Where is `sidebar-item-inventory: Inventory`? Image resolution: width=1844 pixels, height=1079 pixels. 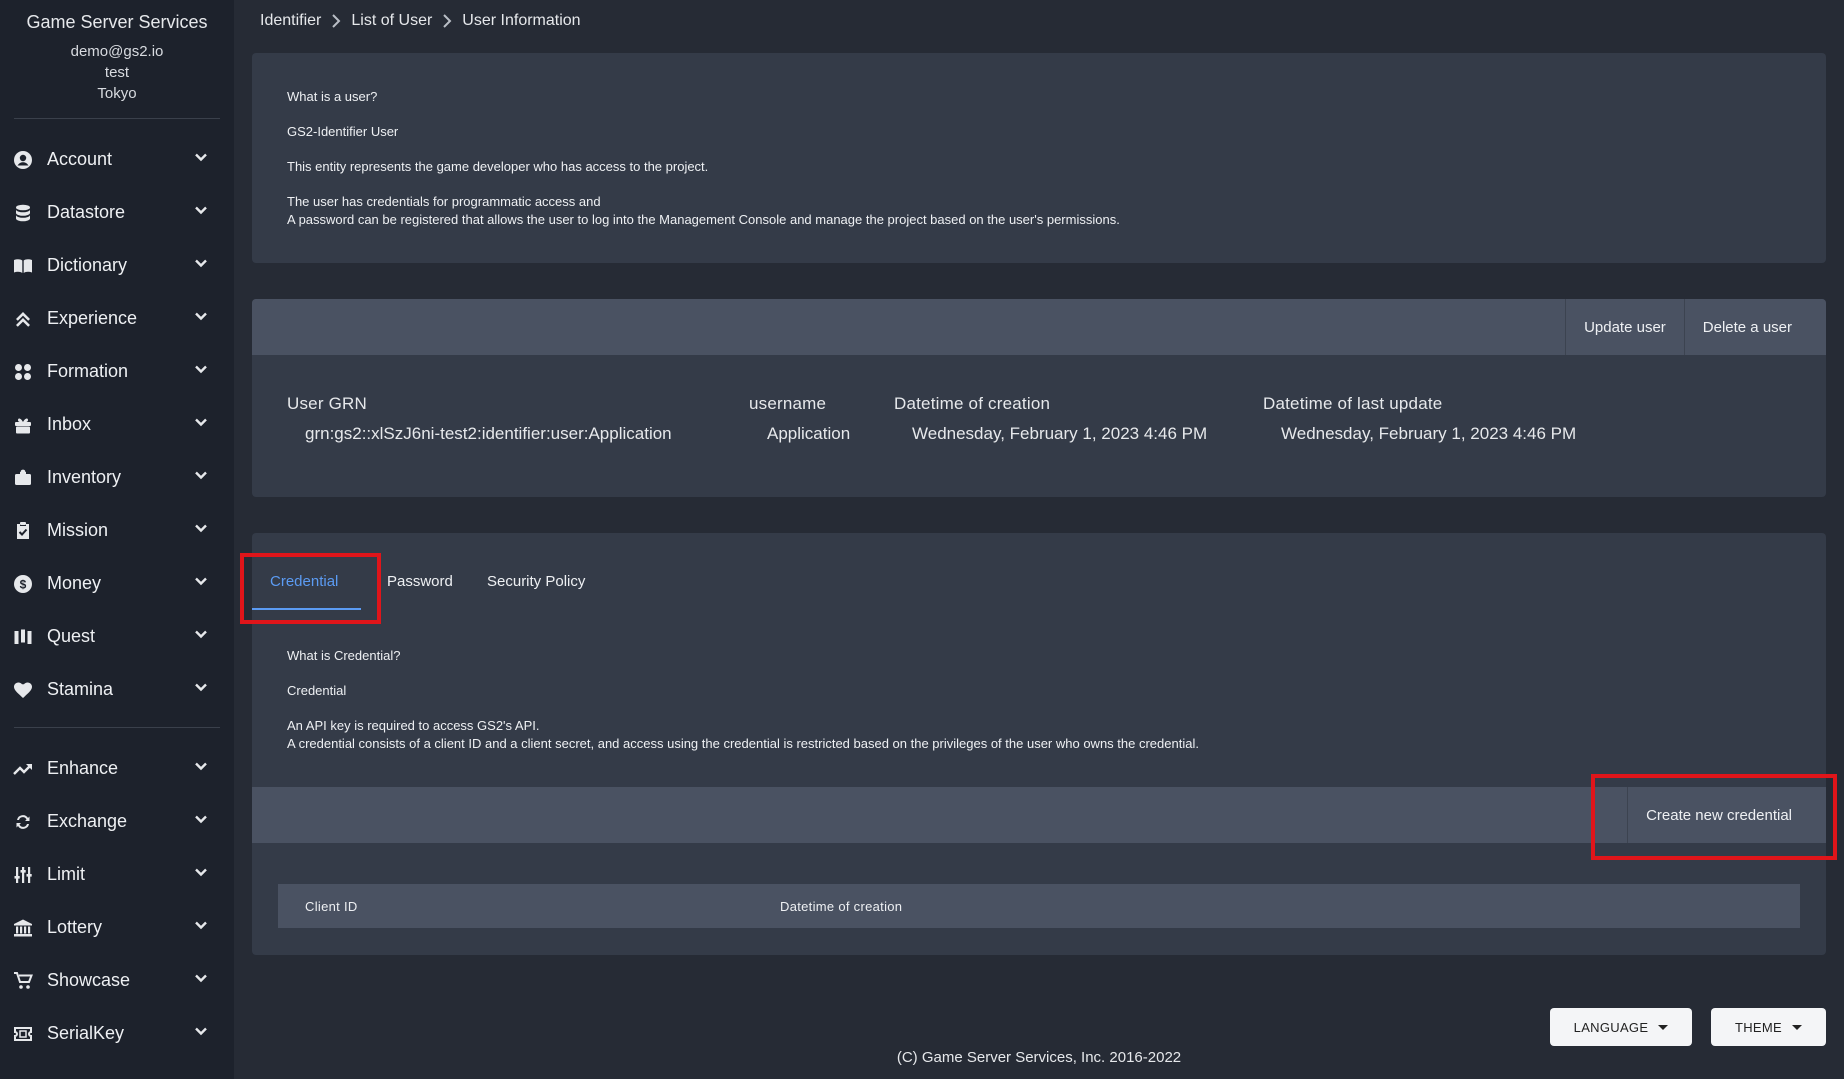 sidebar-item-inventory: Inventory is located at coordinates (117, 477).